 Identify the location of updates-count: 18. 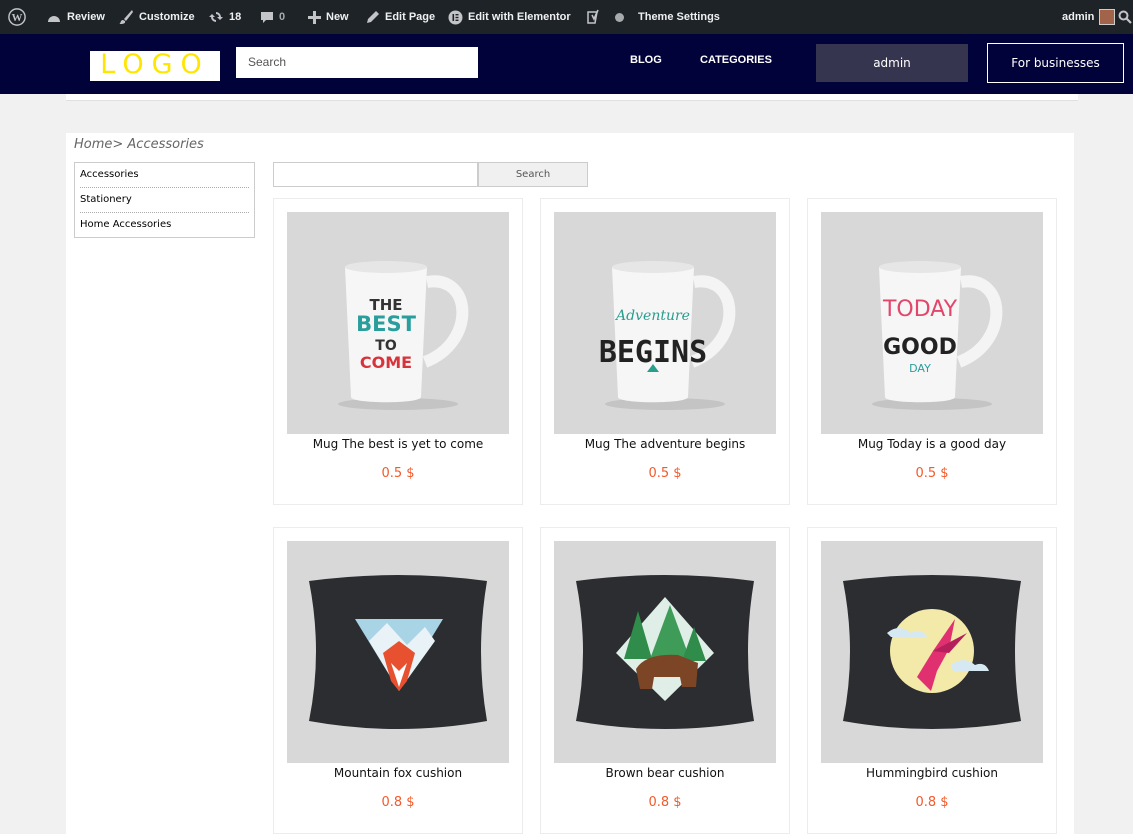
(235, 17).